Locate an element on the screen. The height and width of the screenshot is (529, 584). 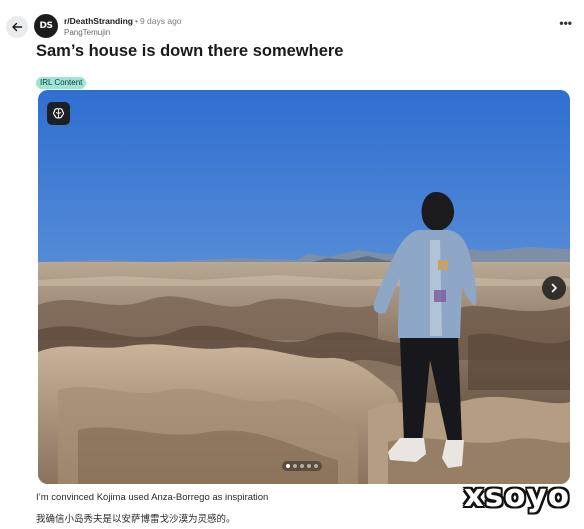
gallery-pager is located at coordinates (302, 466).